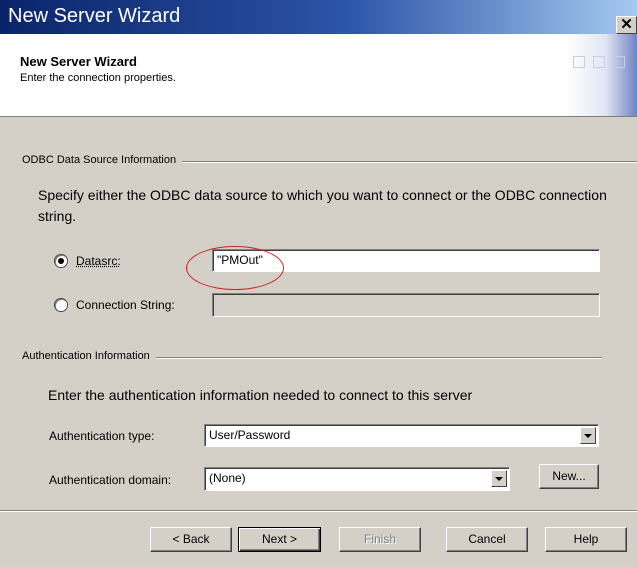 The height and width of the screenshot is (567, 637). Describe the element at coordinates (110, 480) in the screenshot. I see `auth-domain-label: Authentication domain:` at that location.